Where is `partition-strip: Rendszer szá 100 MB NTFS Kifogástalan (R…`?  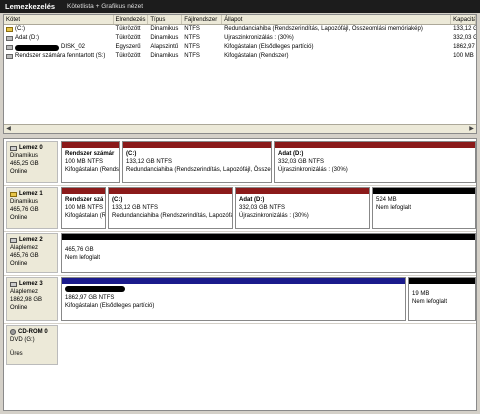 partition-strip: Rendszer szá 100 MB NTFS Kifogástalan (R… is located at coordinates (268, 208).